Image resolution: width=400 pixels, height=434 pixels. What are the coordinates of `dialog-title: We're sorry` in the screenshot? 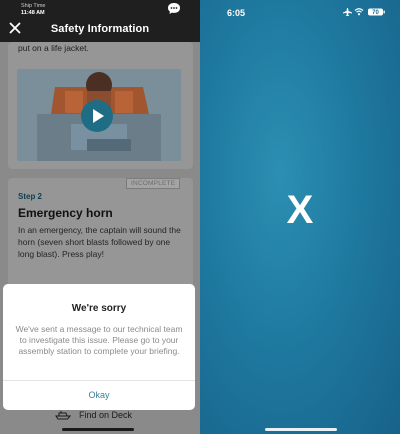 It's located at (99, 308).